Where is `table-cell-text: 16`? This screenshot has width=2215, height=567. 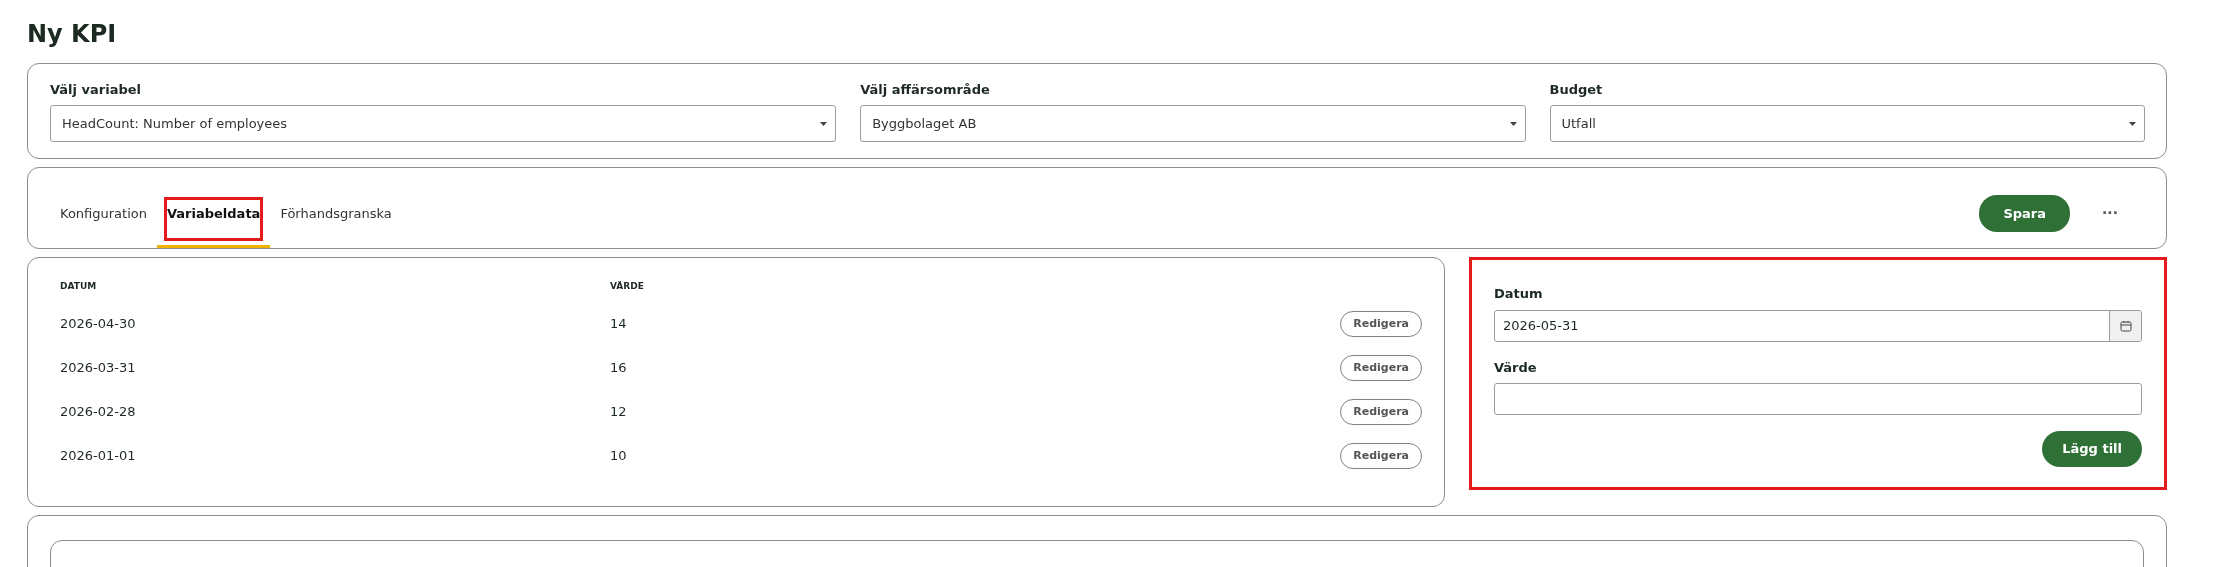
table-cell-text: 16 is located at coordinates (619, 368).